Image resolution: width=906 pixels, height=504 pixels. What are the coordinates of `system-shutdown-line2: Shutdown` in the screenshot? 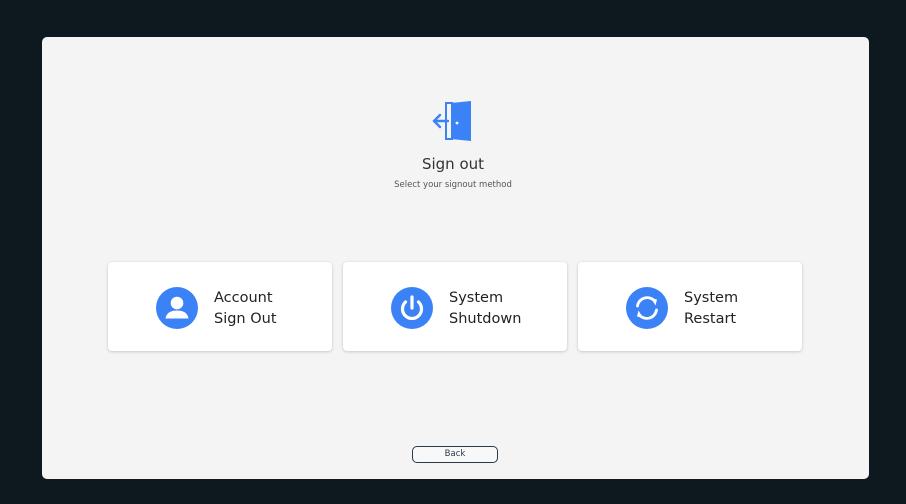 It's located at (485, 319).